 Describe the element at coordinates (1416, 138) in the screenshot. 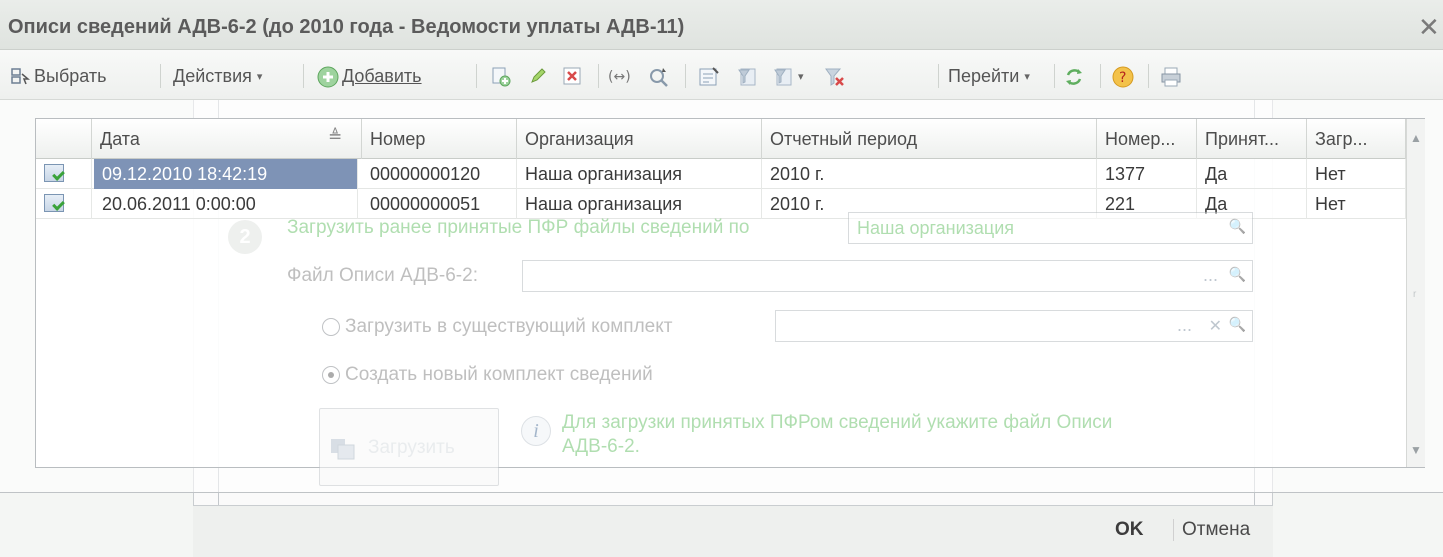

I see `scroll-up-icon: ▲` at that location.